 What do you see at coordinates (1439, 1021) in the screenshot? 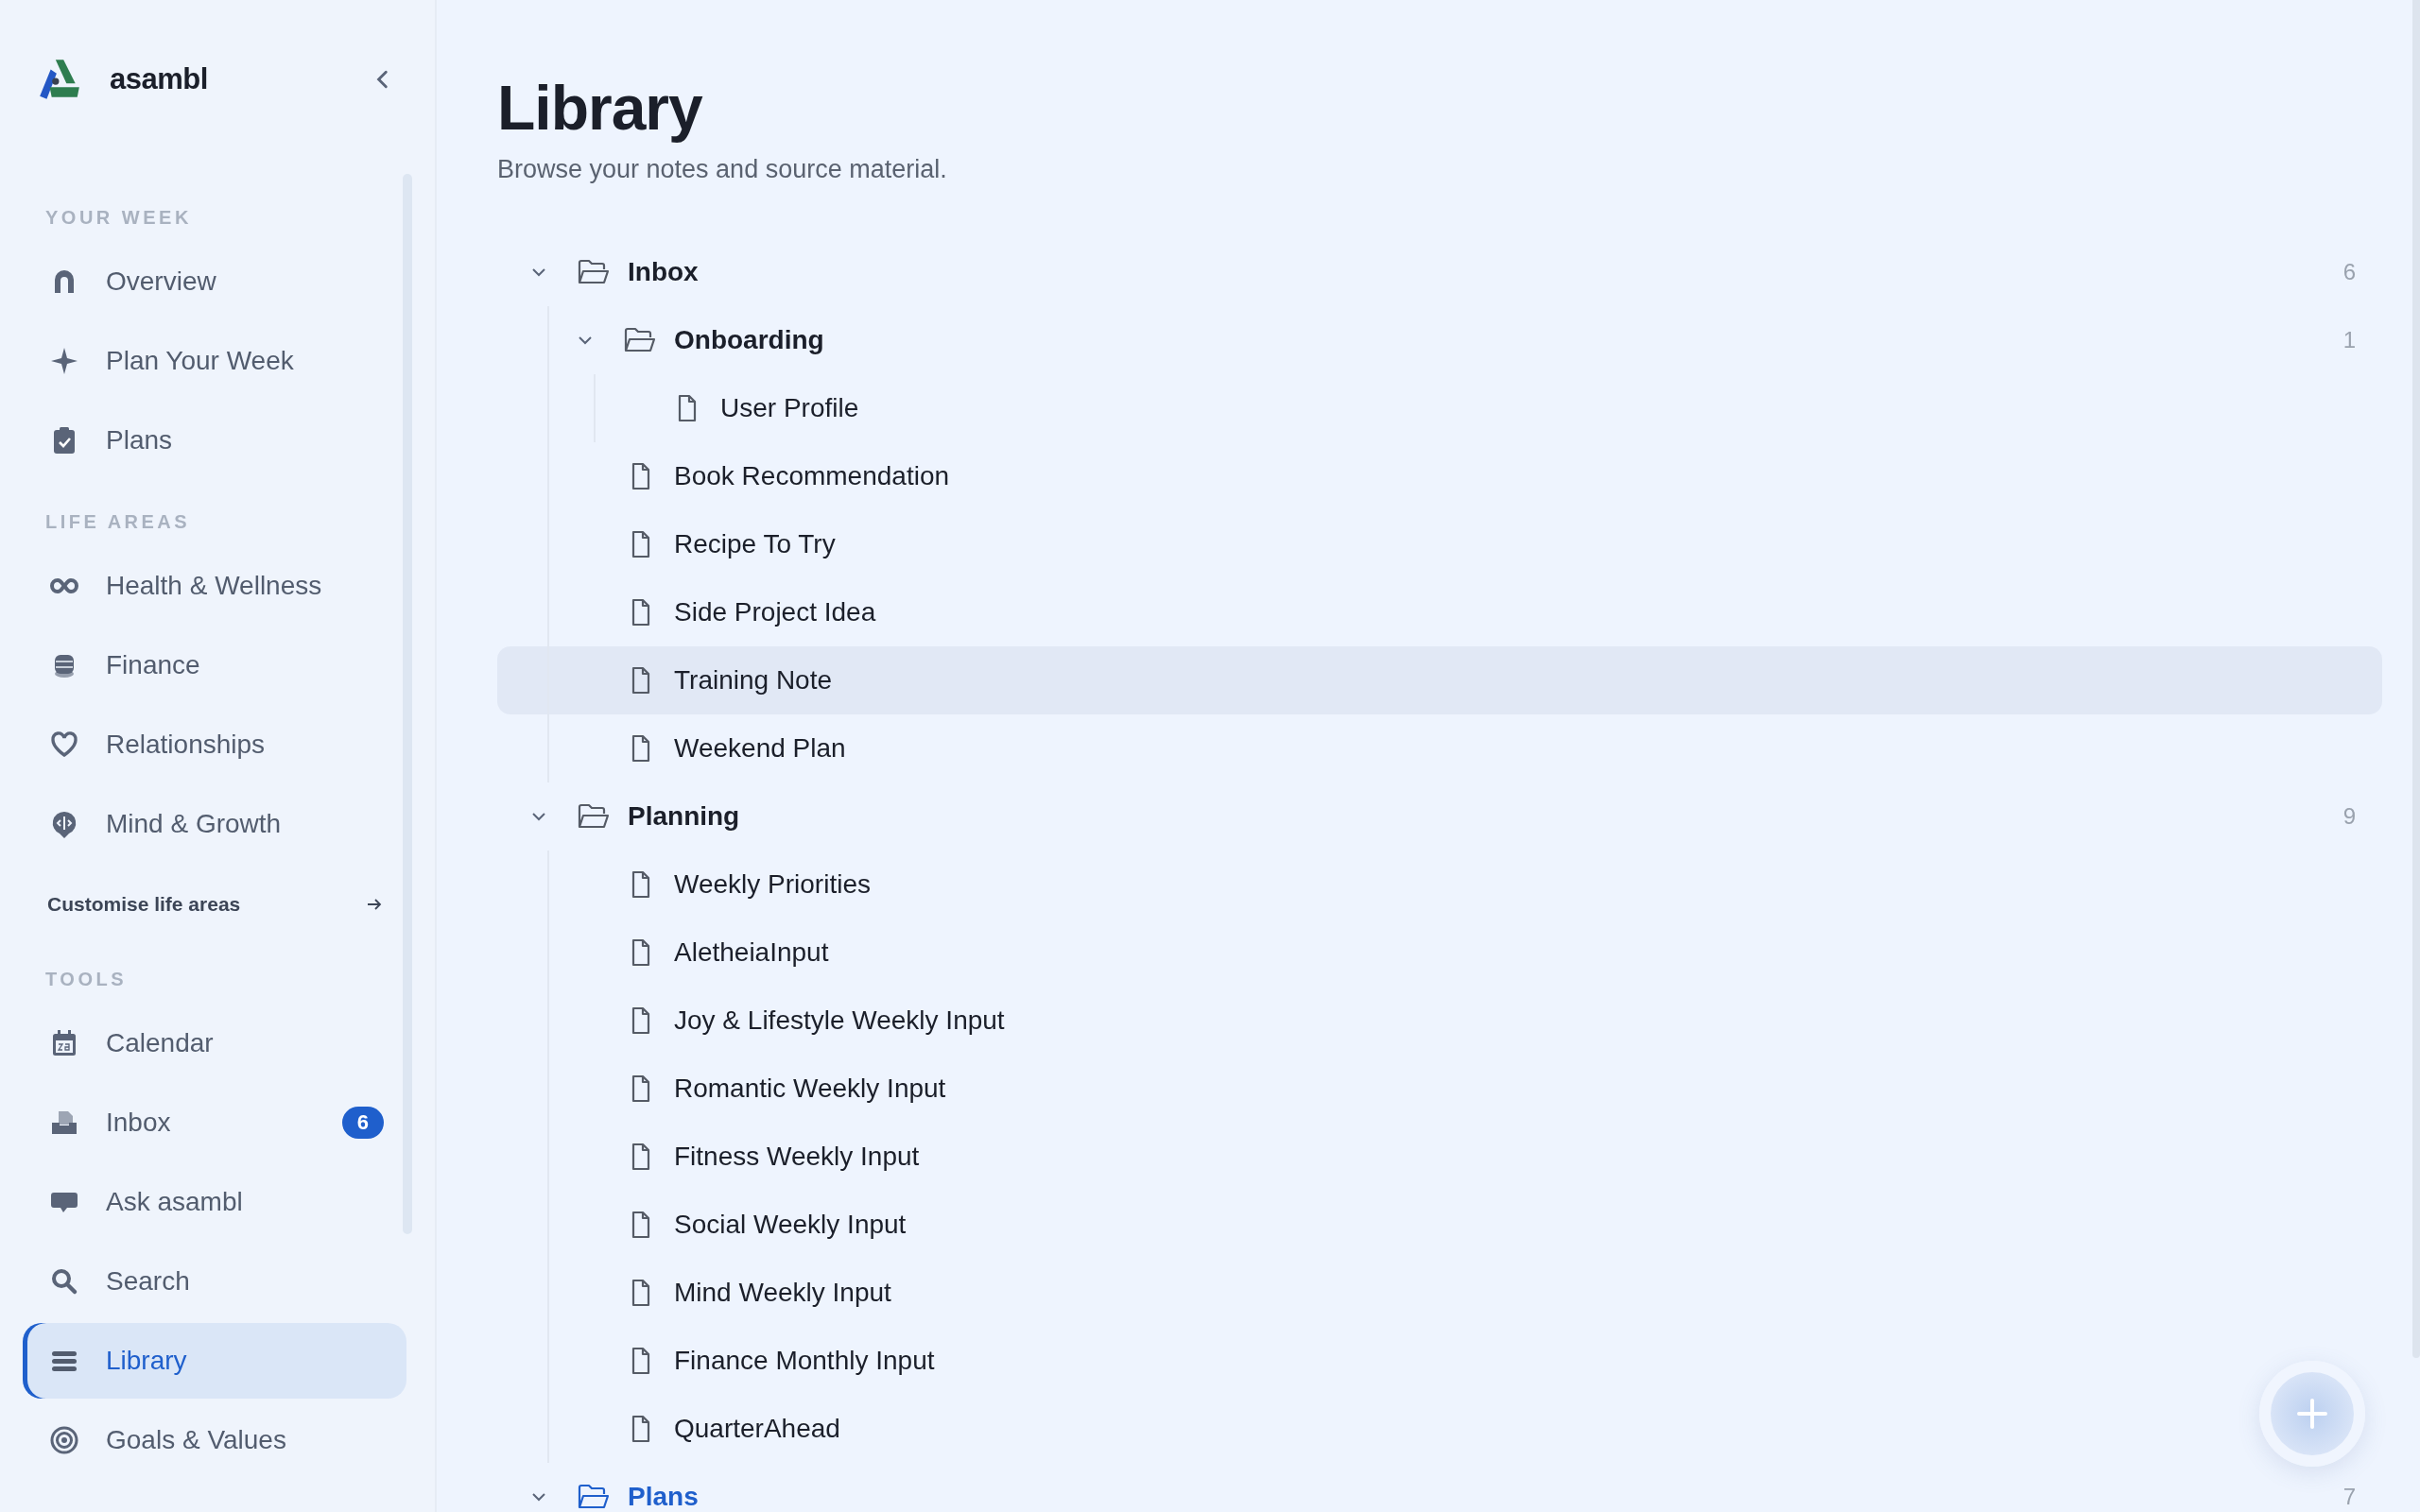
I see `note-row: Joy & Lifestyle Weekly Input` at bounding box center [1439, 1021].